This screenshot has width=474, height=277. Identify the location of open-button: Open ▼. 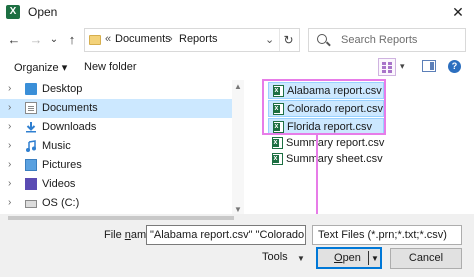
(349, 258).